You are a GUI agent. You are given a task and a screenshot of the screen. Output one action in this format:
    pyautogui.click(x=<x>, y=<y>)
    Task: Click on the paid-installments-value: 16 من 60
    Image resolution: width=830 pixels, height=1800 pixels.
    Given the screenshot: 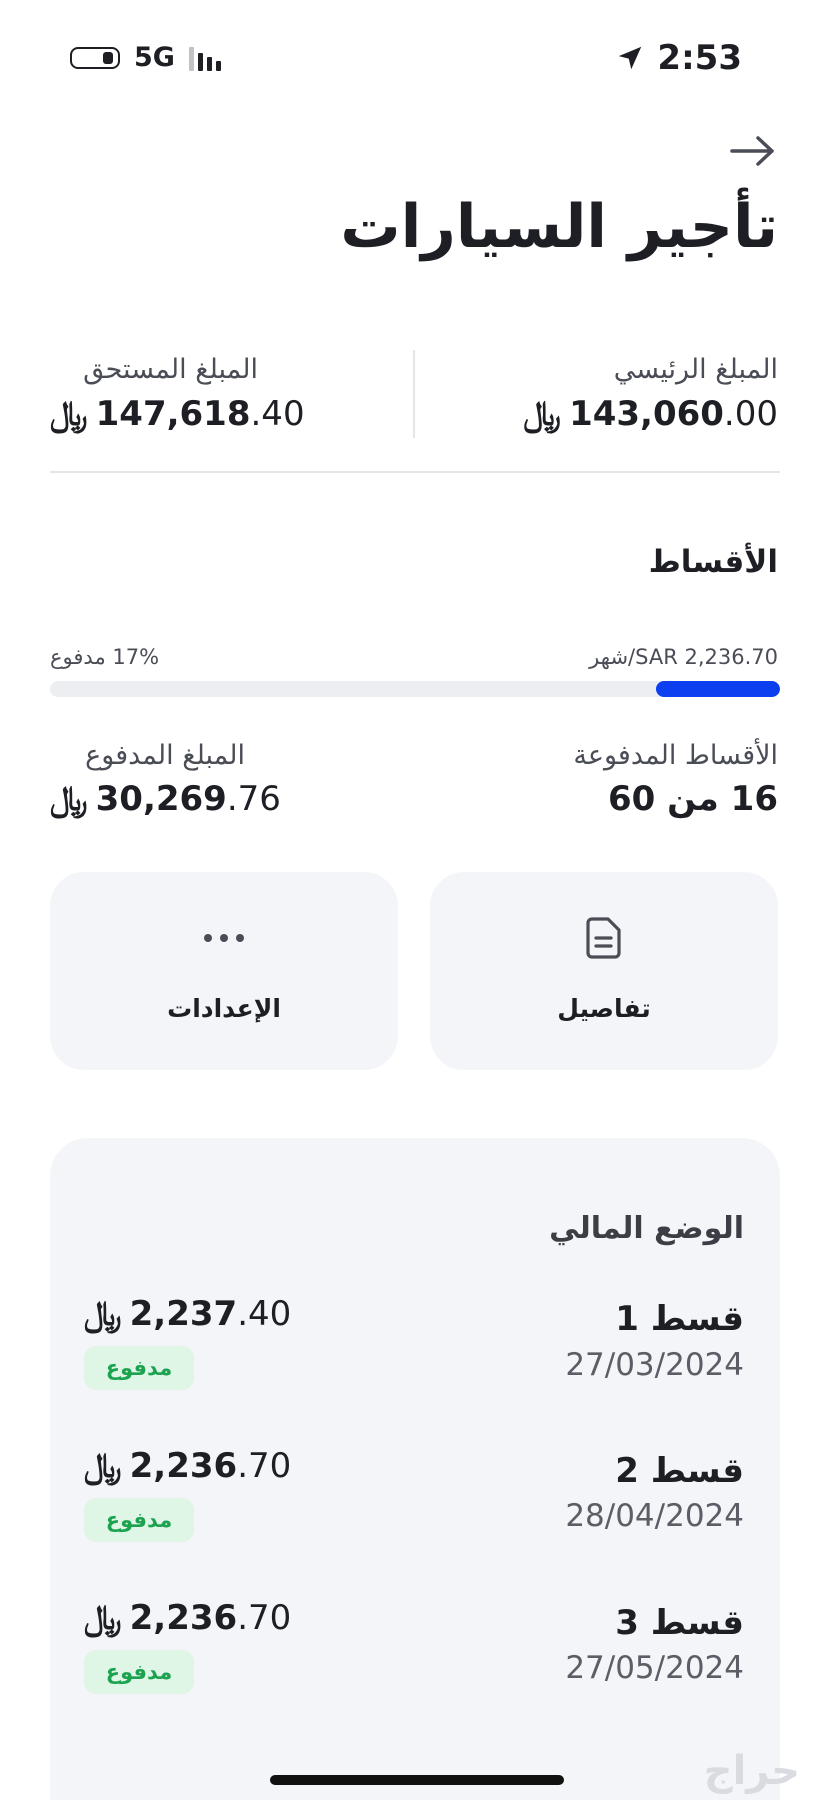 What is the action you would take?
    pyautogui.click(x=693, y=799)
    